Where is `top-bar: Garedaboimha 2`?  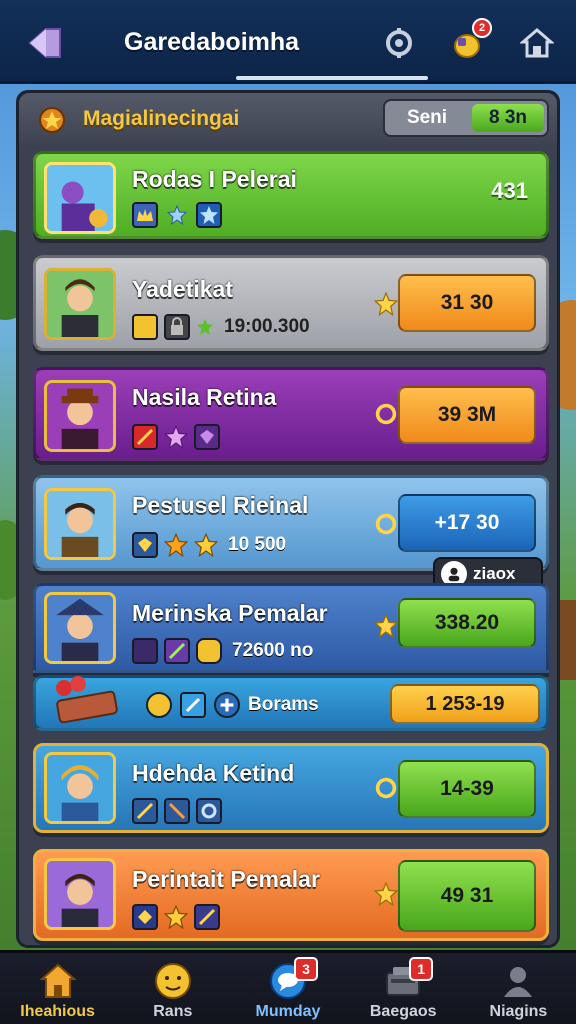
top-bar: Garedaboimha 2 is located at coordinates (288, 42).